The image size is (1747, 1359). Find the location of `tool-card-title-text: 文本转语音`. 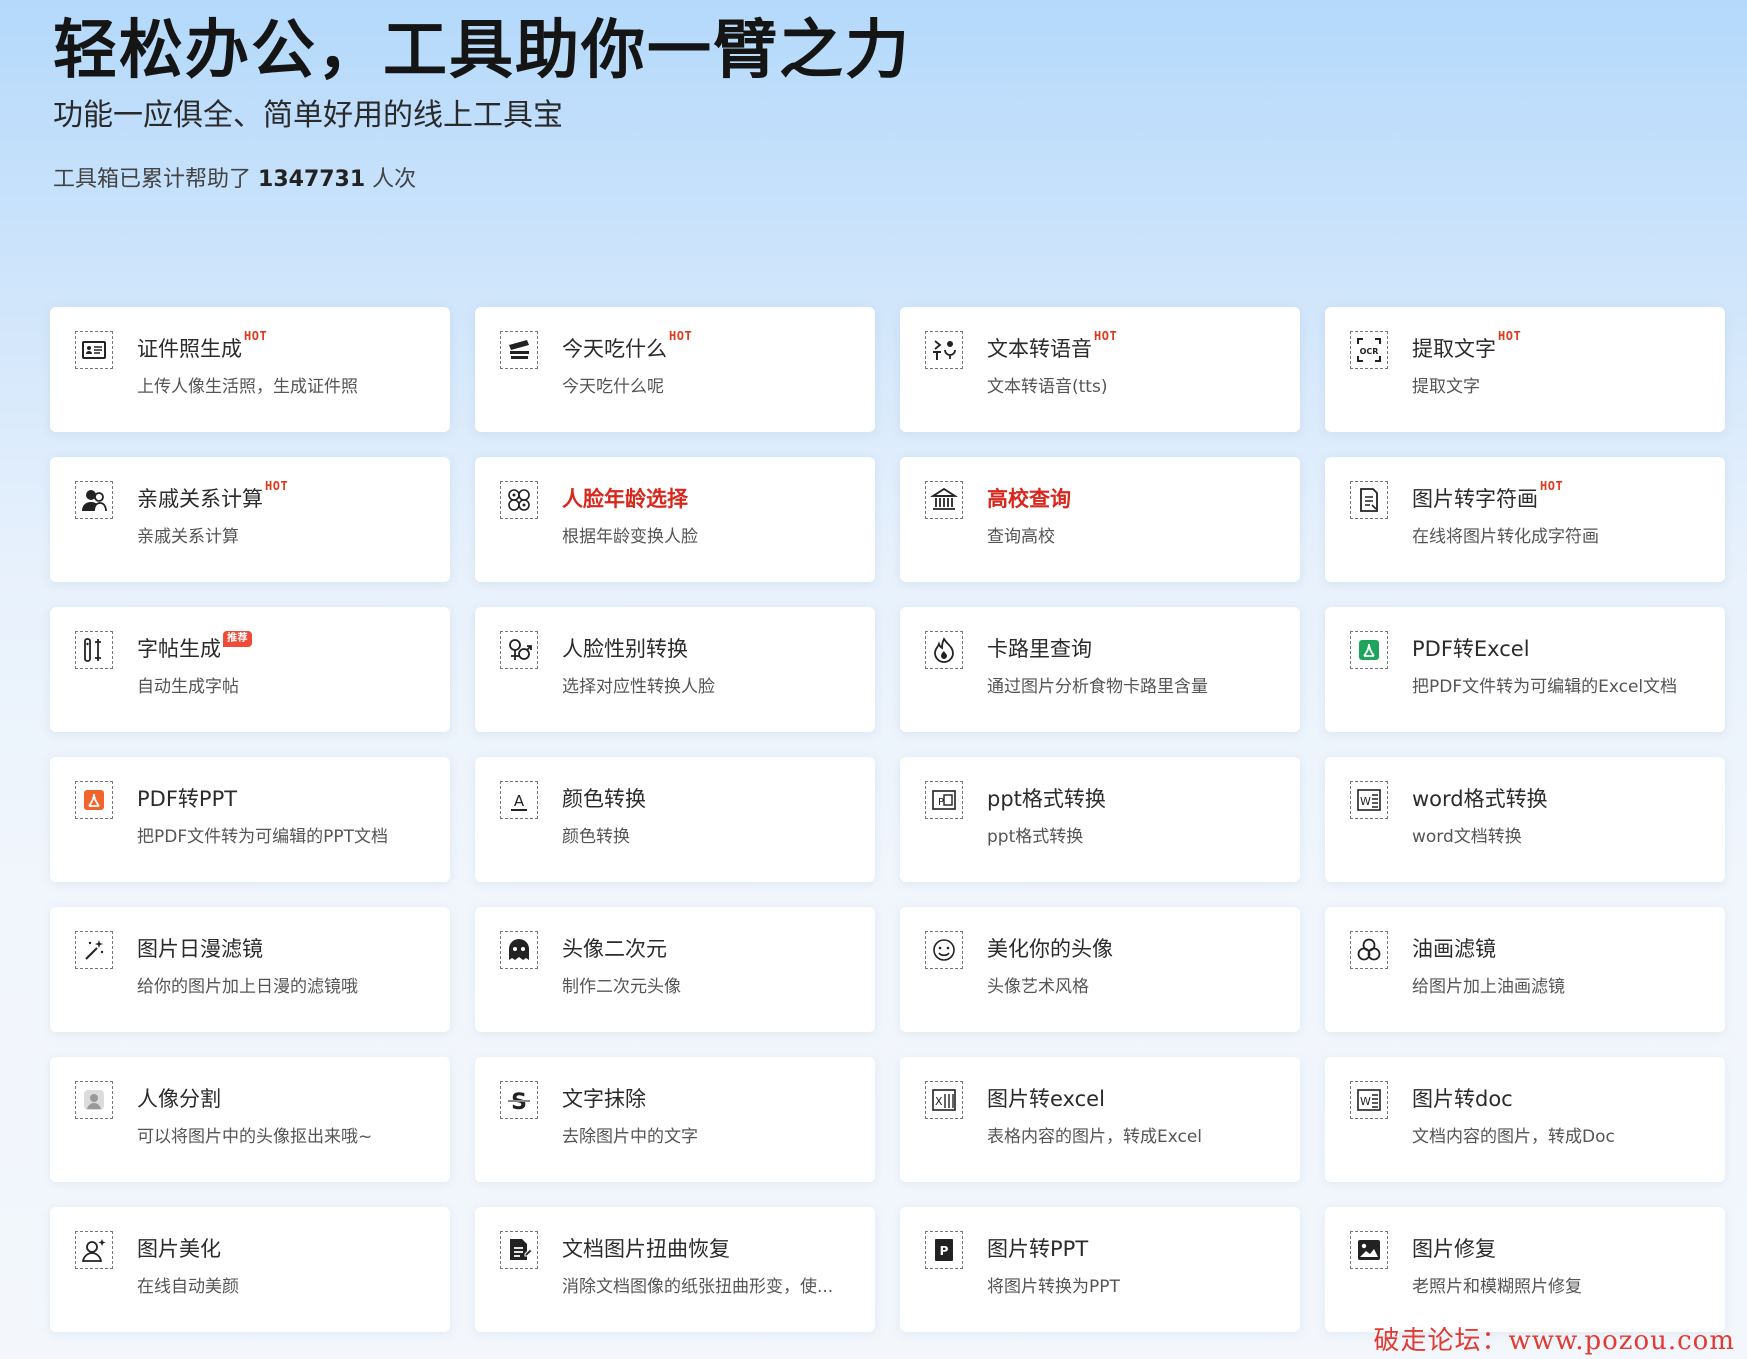

tool-card-title-text: 文本转语音 is located at coordinates (1039, 349).